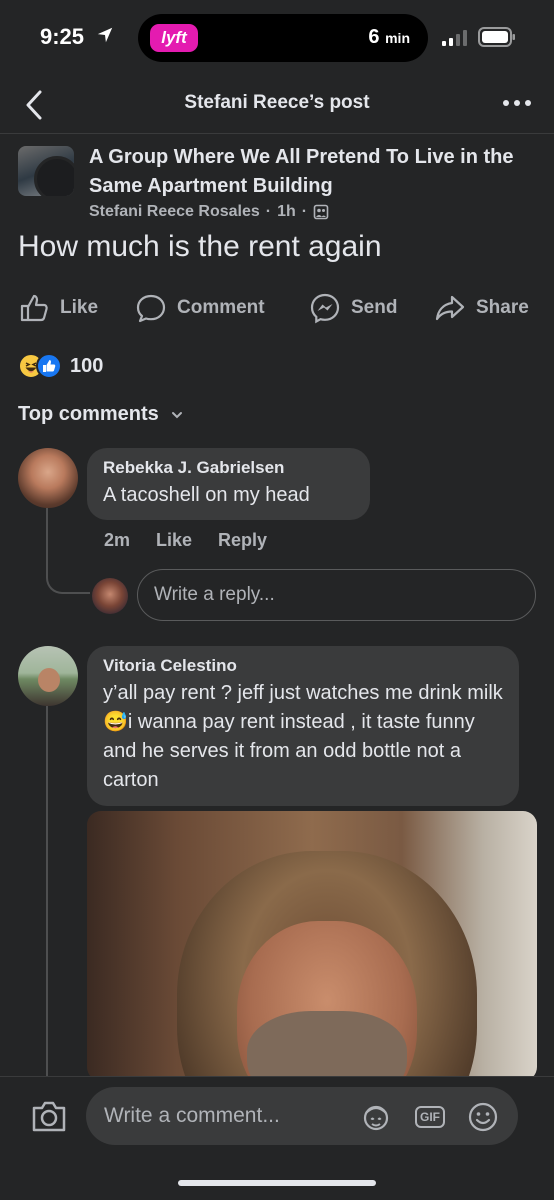 The image size is (554, 1200). Describe the element at coordinates (374, 307) in the screenshot. I see `send-label: Send` at that location.